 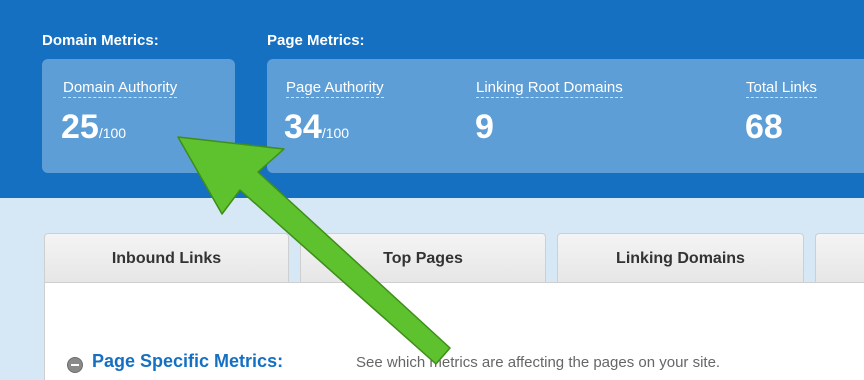 What do you see at coordinates (316, 40) in the screenshot?
I see `page-metrics-heading: Page Metrics:` at bounding box center [316, 40].